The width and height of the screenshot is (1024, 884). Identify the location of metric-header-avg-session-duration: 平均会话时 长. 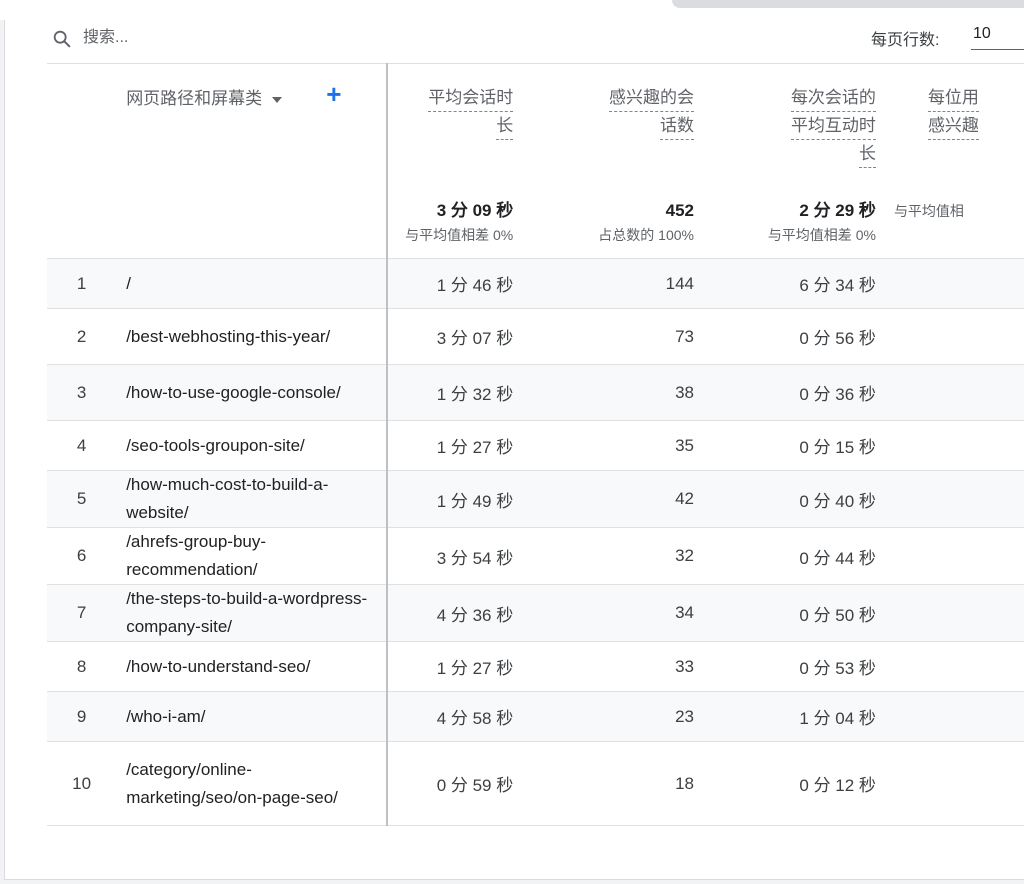
(454, 131).